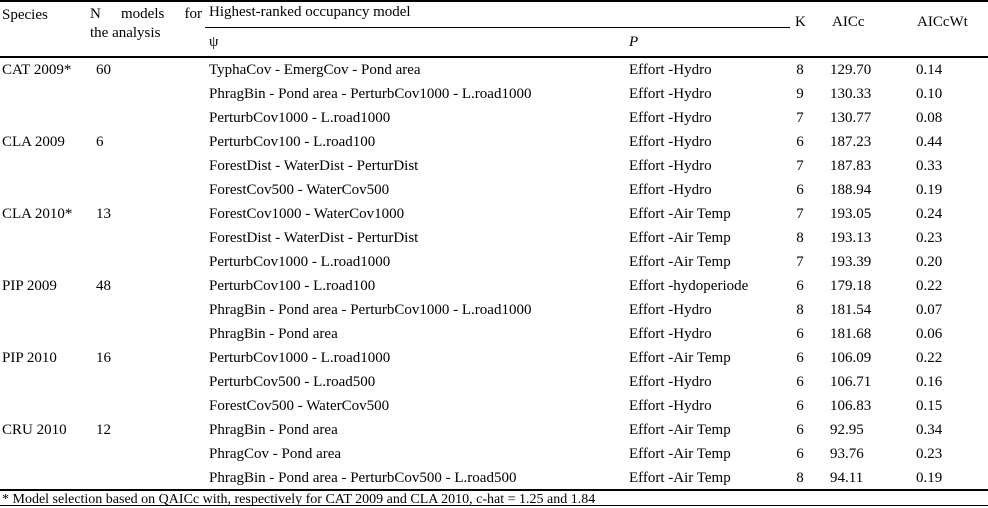 Image resolution: width=988 pixels, height=508 pixels. I want to click on row-cell-aicc: 106.83, so click(851, 406).